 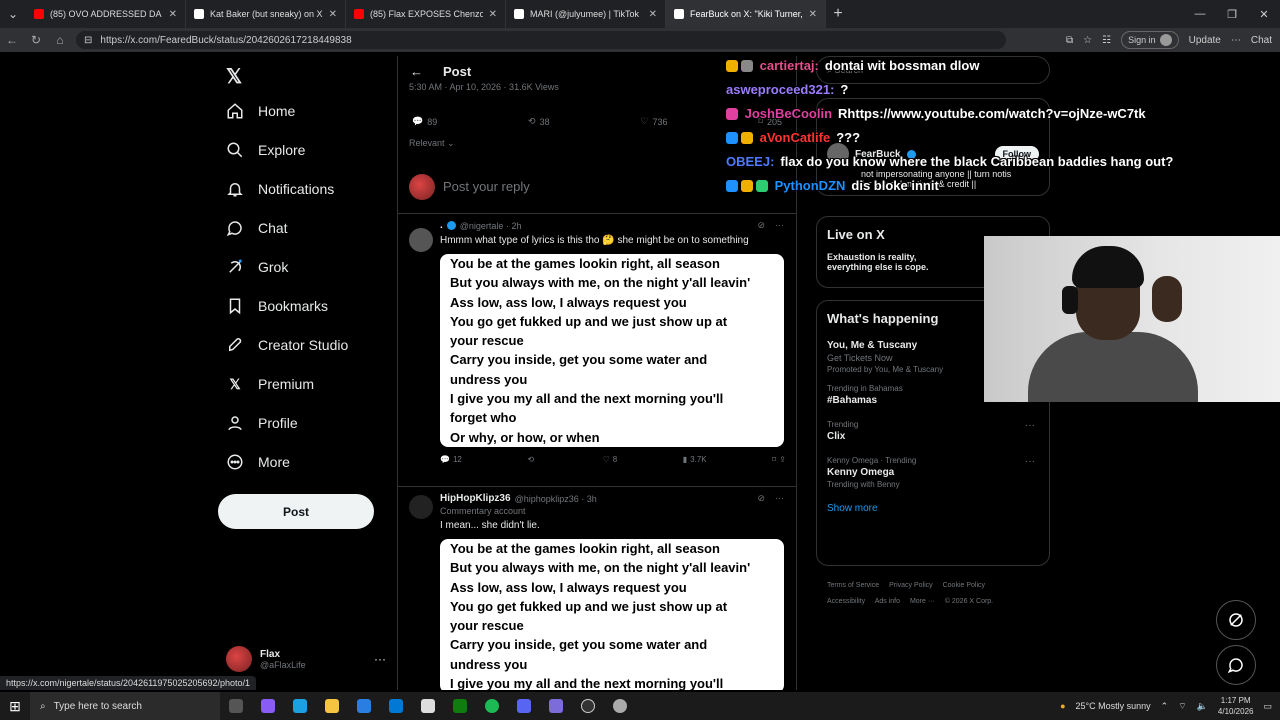 I want to click on nav-premium: 𝕏 Premium, so click(x=270, y=384).